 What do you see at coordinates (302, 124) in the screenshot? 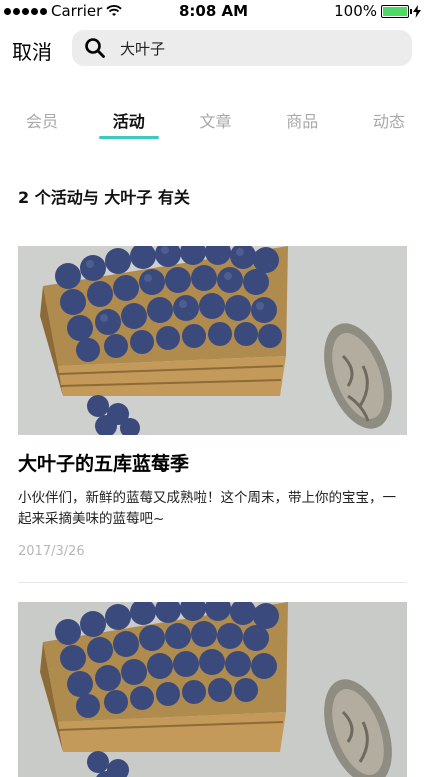
I see `tab-products: 商品` at bounding box center [302, 124].